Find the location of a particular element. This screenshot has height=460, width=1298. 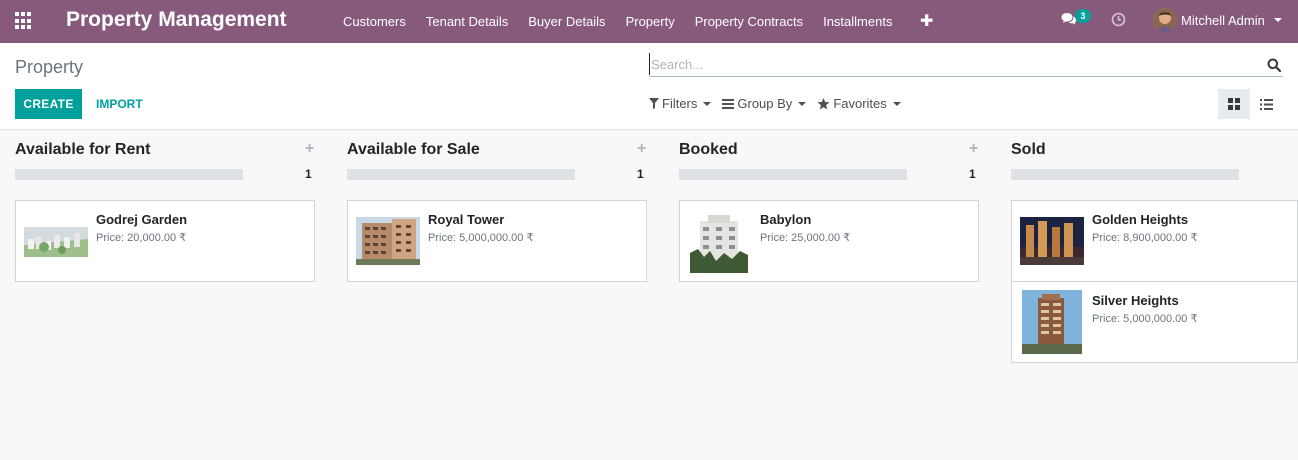

list-view-button is located at coordinates (1266, 104).